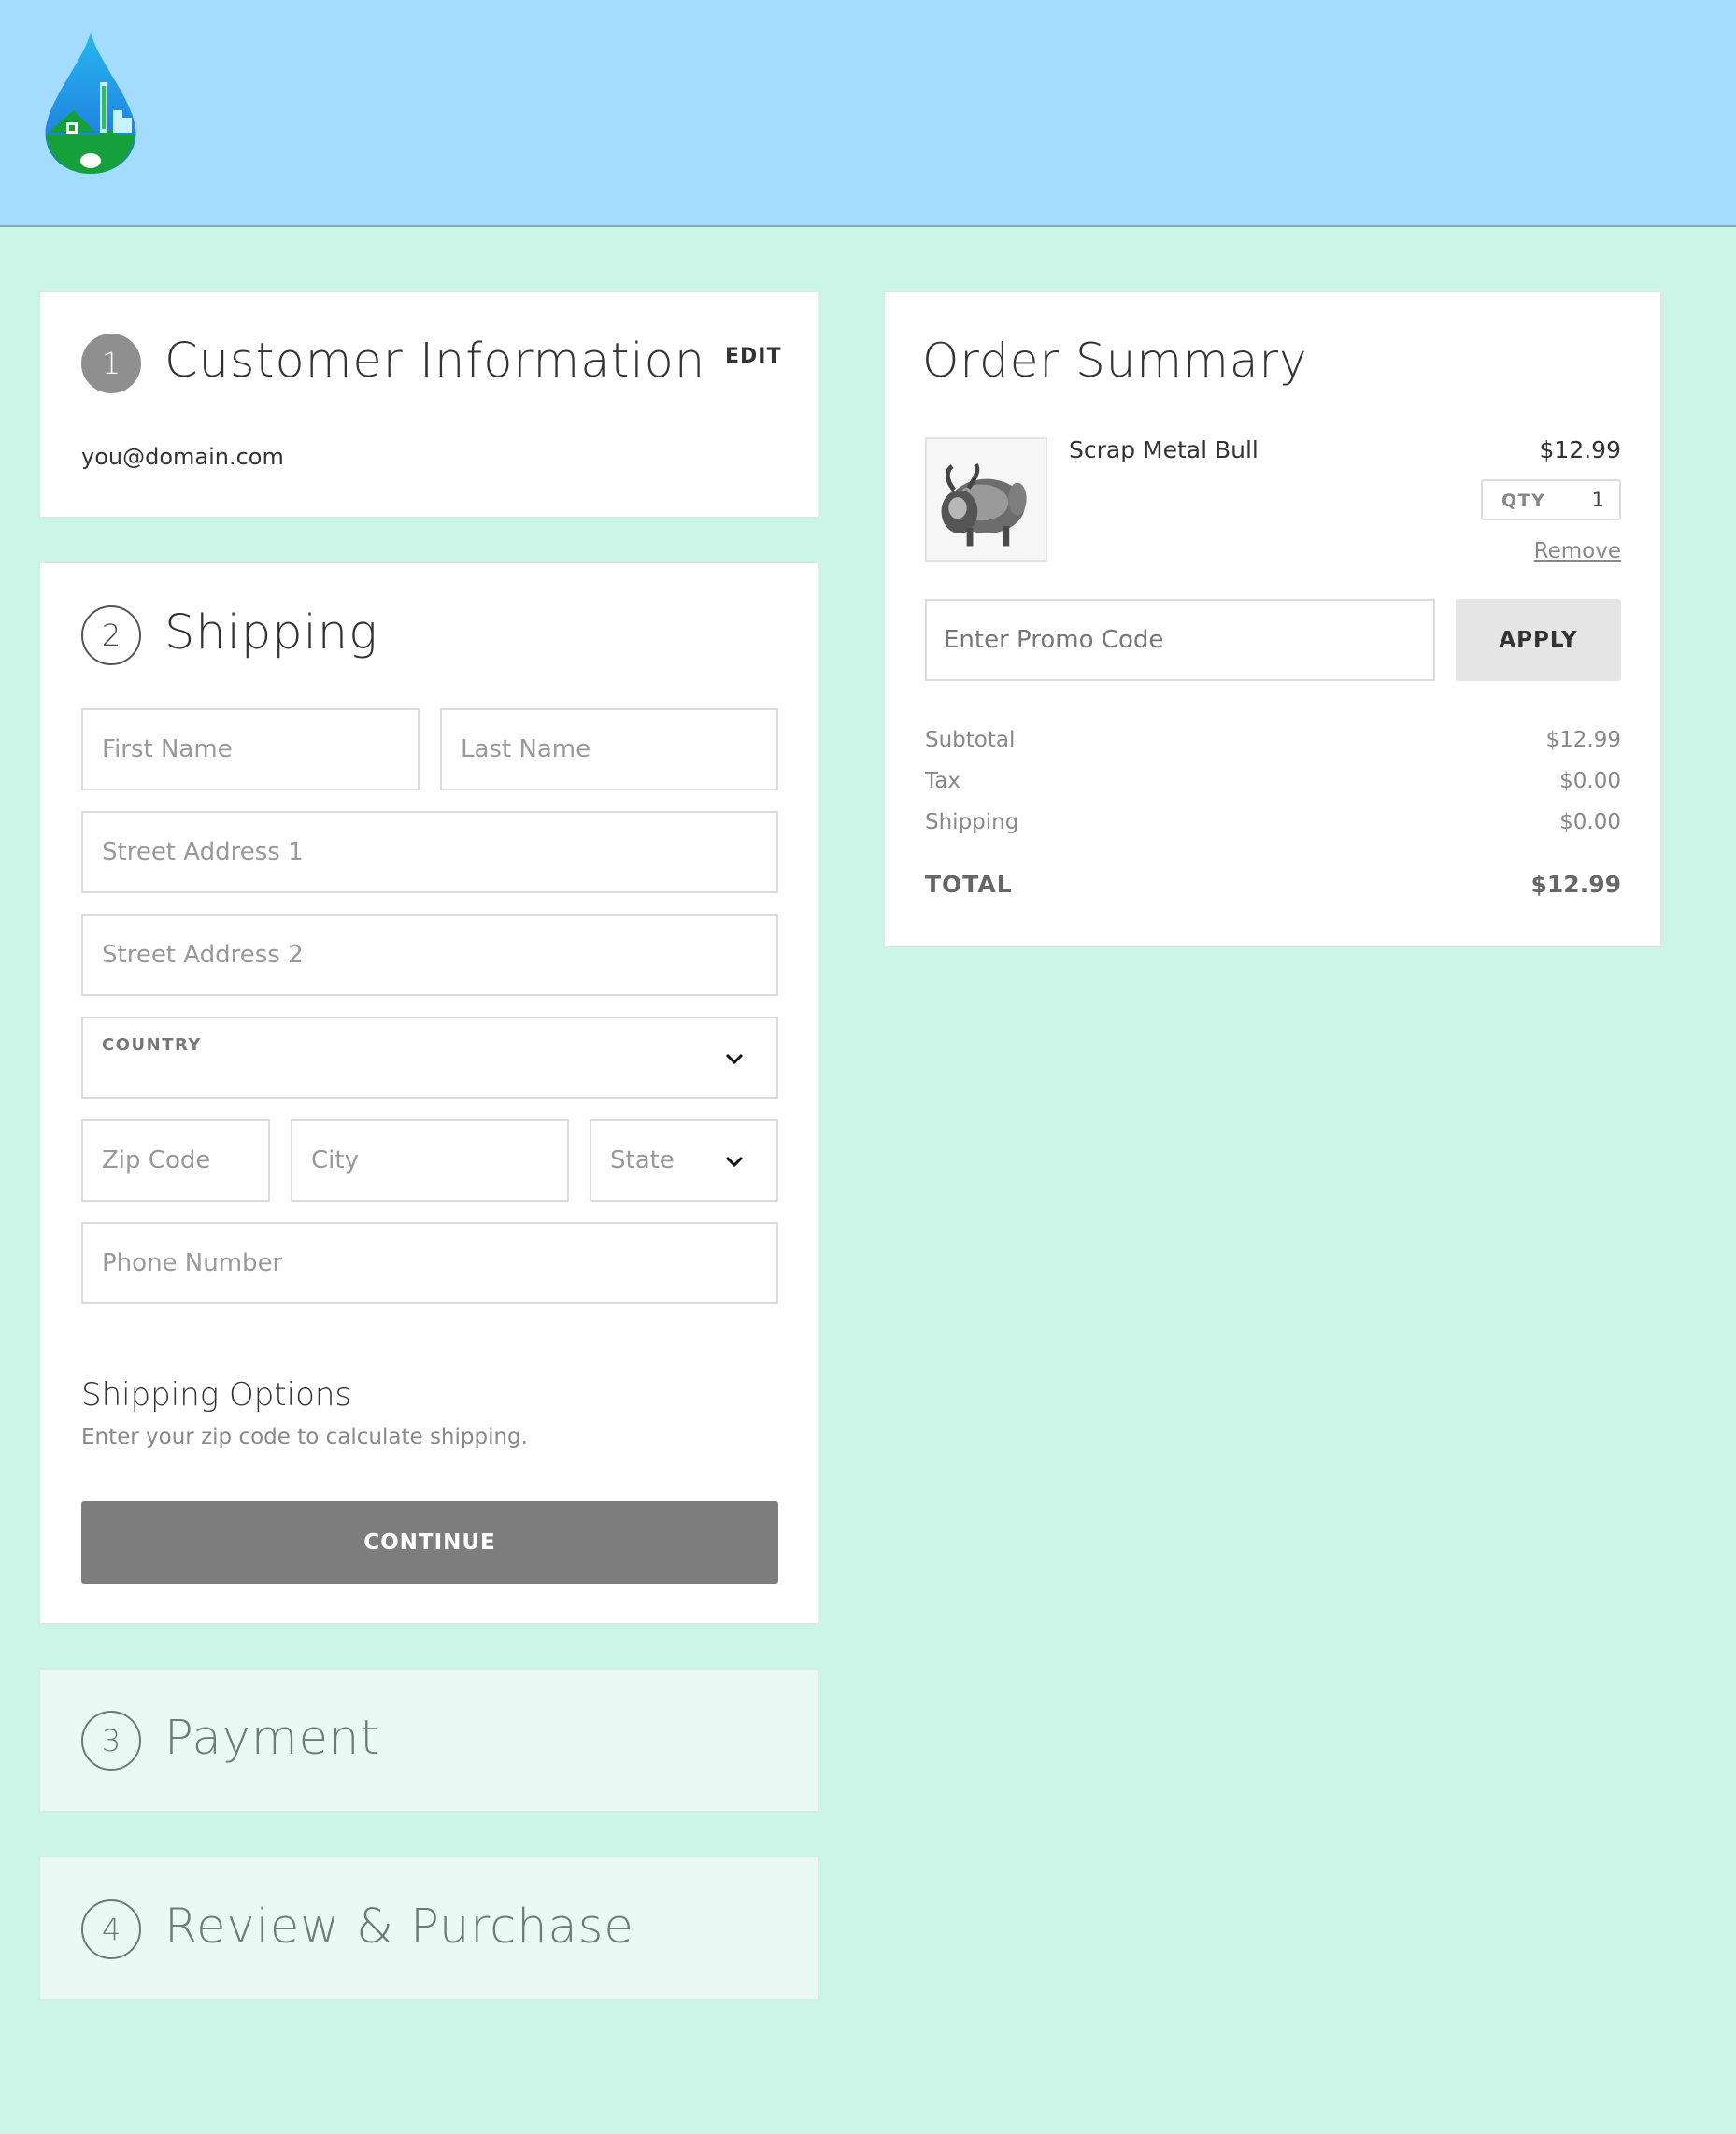 The height and width of the screenshot is (2134, 1736). Describe the element at coordinates (1523, 501) in the screenshot. I see `qty-label: QTY` at that location.